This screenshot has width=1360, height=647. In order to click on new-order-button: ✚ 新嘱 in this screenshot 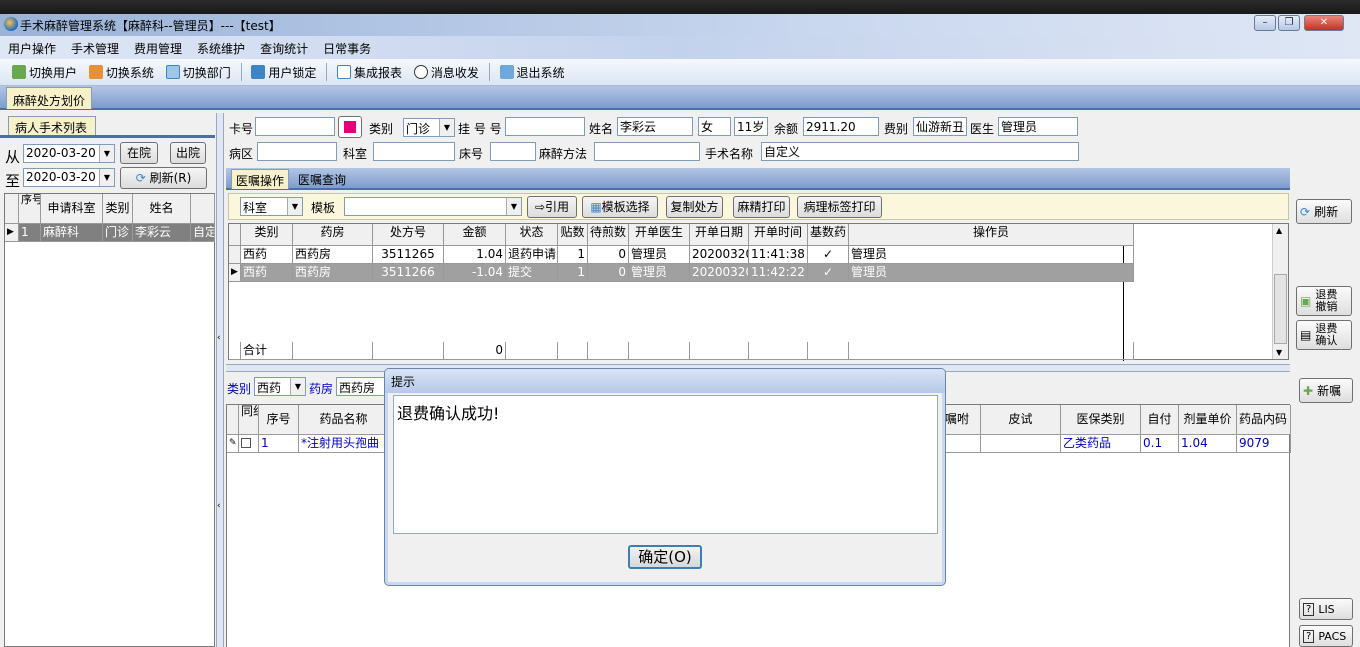, I will do `click(1326, 390)`.